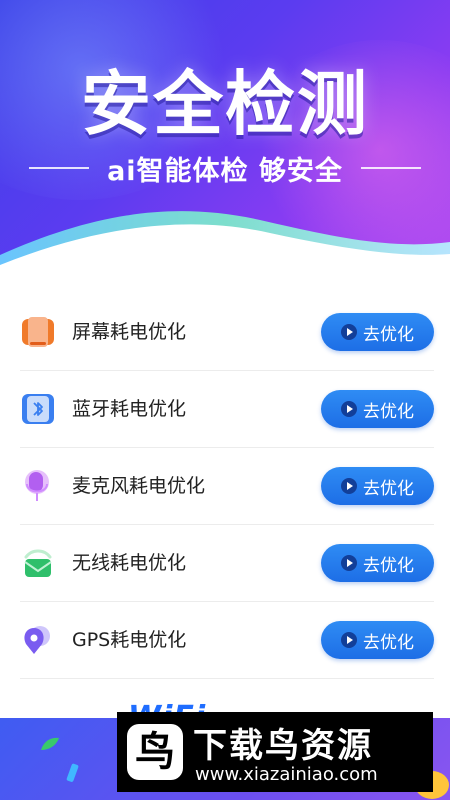  What do you see at coordinates (38, 409) in the screenshot?
I see `bluetooth-icon` at bounding box center [38, 409].